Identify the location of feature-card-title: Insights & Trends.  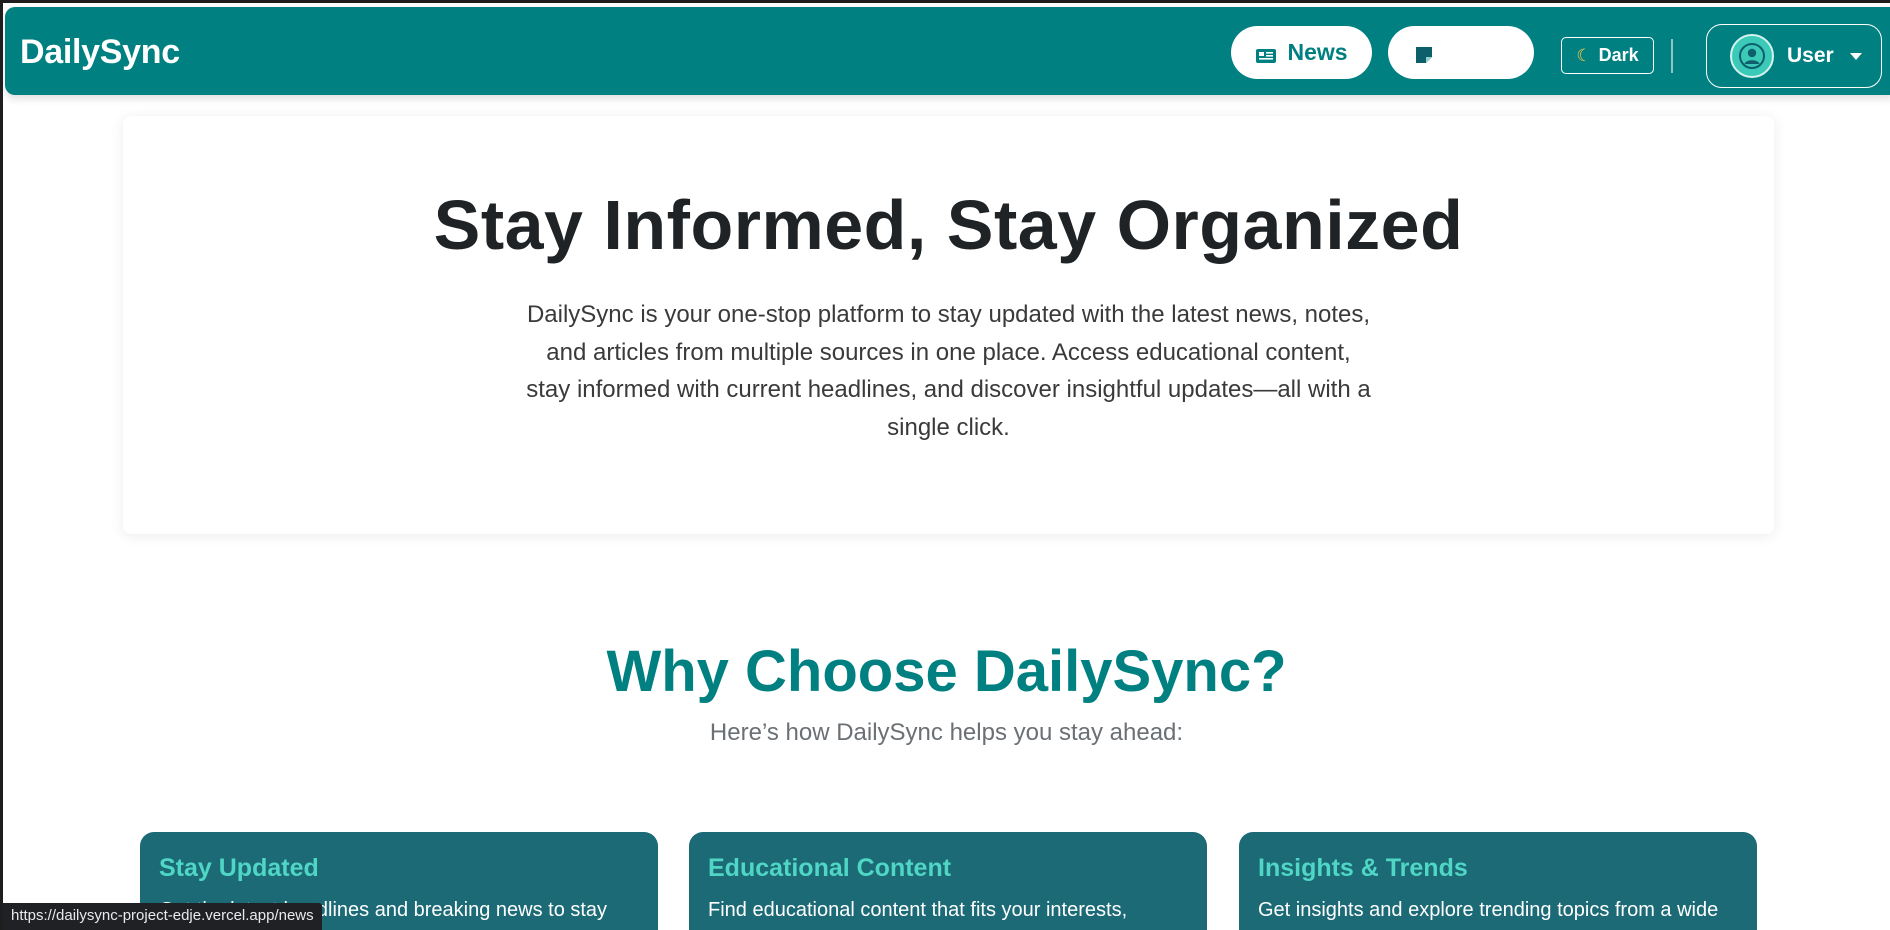
(1363, 868).